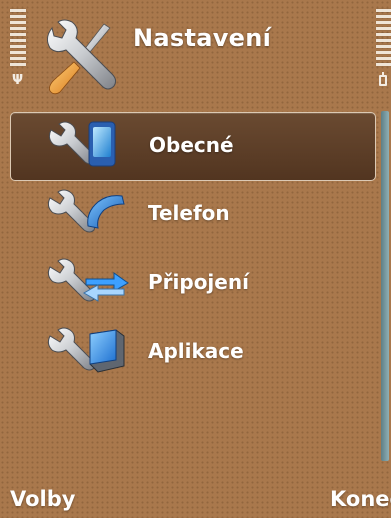 The width and height of the screenshot is (391, 518). I want to click on signal-strength-indicator: Ψ, so click(18, 49).